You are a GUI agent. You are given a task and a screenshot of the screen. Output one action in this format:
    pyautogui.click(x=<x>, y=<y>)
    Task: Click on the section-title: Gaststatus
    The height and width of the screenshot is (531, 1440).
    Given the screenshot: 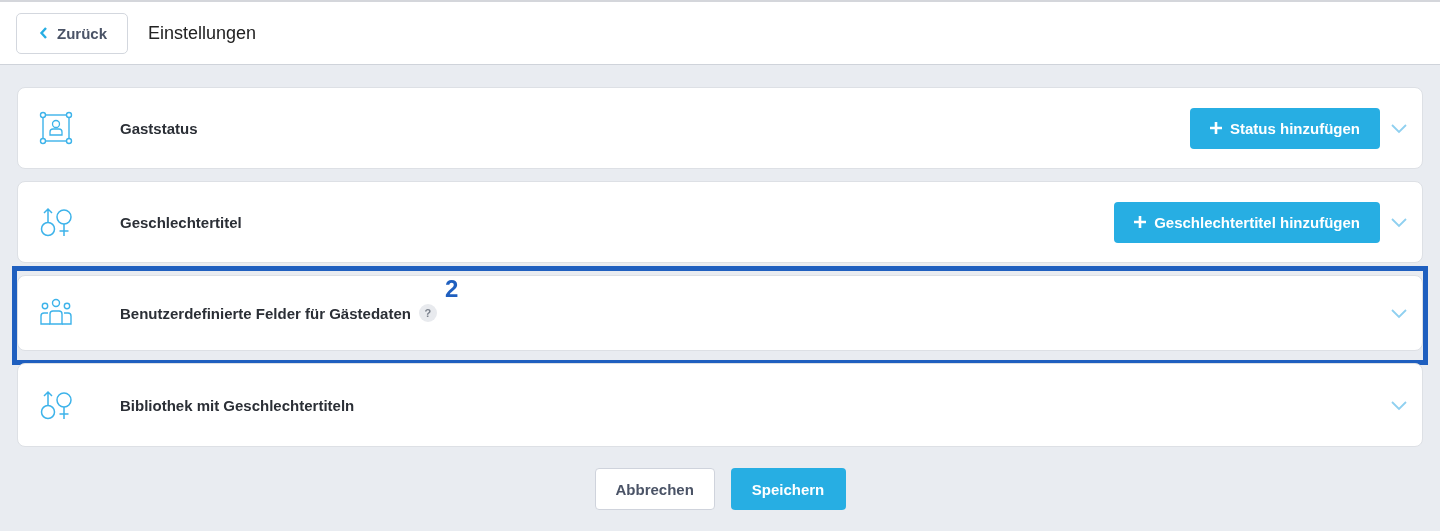 What is the action you would take?
    pyautogui.click(x=159, y=128)
    